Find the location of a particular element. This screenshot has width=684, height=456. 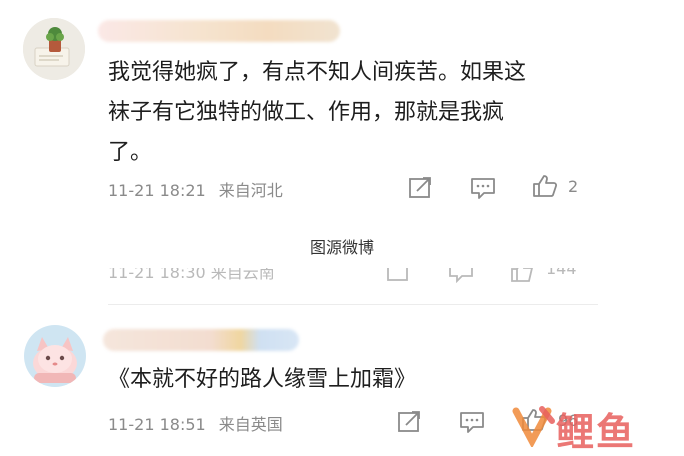

watermark-logo: 鲤鱼 is located at coordinates (587, 428).